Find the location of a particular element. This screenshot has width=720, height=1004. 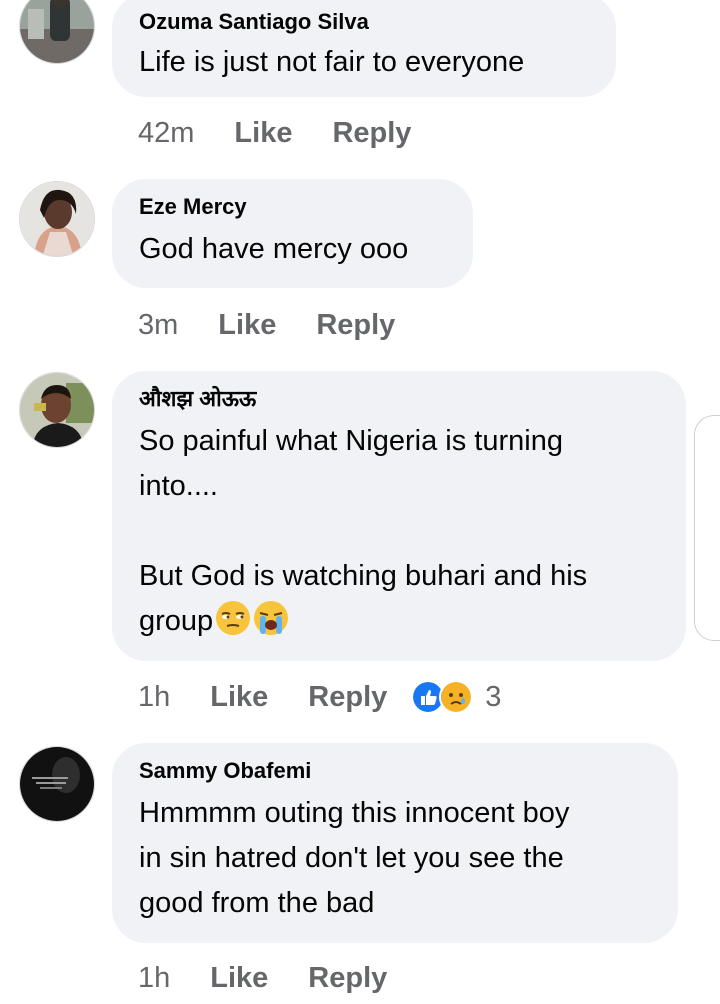

comment-bubble: Eze Mercy God have mercy ooo is located at coordinates (292, 233).